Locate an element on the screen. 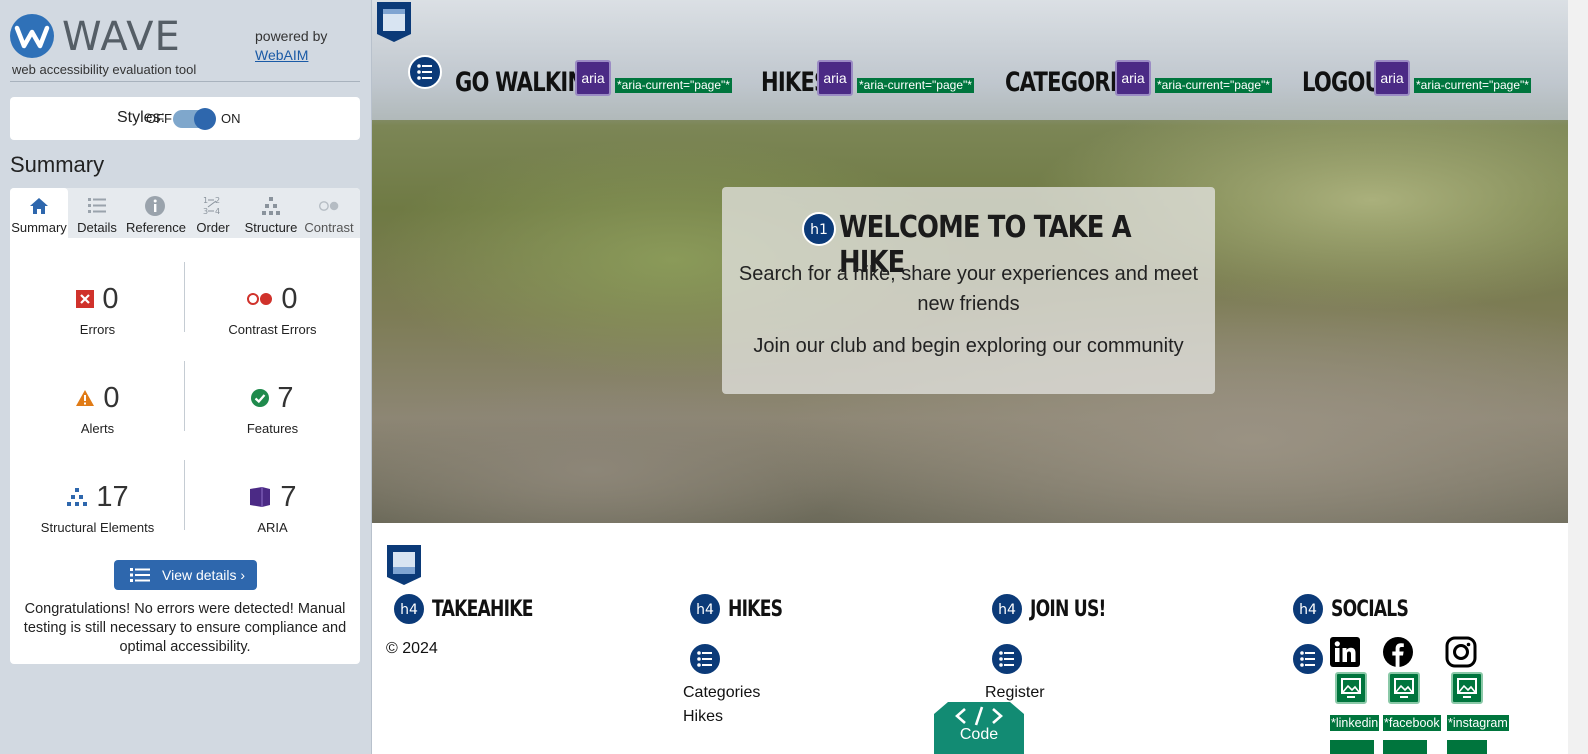 Image resolution: width=1588 pixels, height=754 pixels. linkedin-alt-label: *linkedin is located at coordinates (1355, 723).